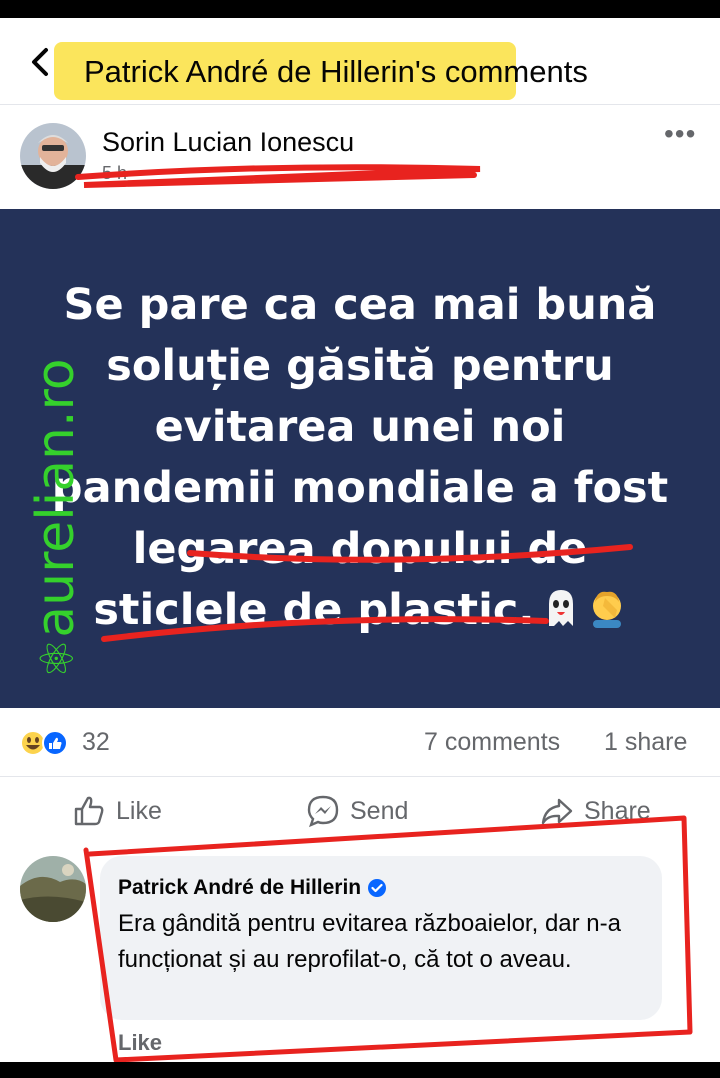  Describe the element at coordinates (360, 1070) in the screenshot. I see `bottom-bar` at that location.